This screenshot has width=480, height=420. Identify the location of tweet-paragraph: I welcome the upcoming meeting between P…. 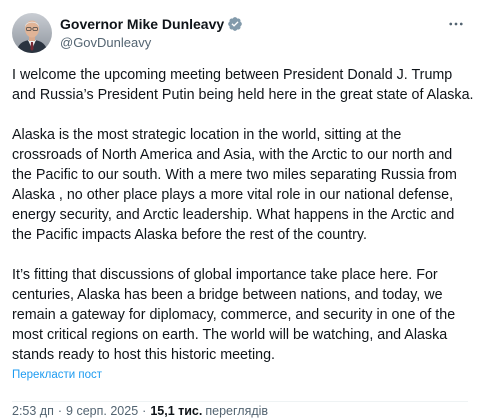
(243, 85).